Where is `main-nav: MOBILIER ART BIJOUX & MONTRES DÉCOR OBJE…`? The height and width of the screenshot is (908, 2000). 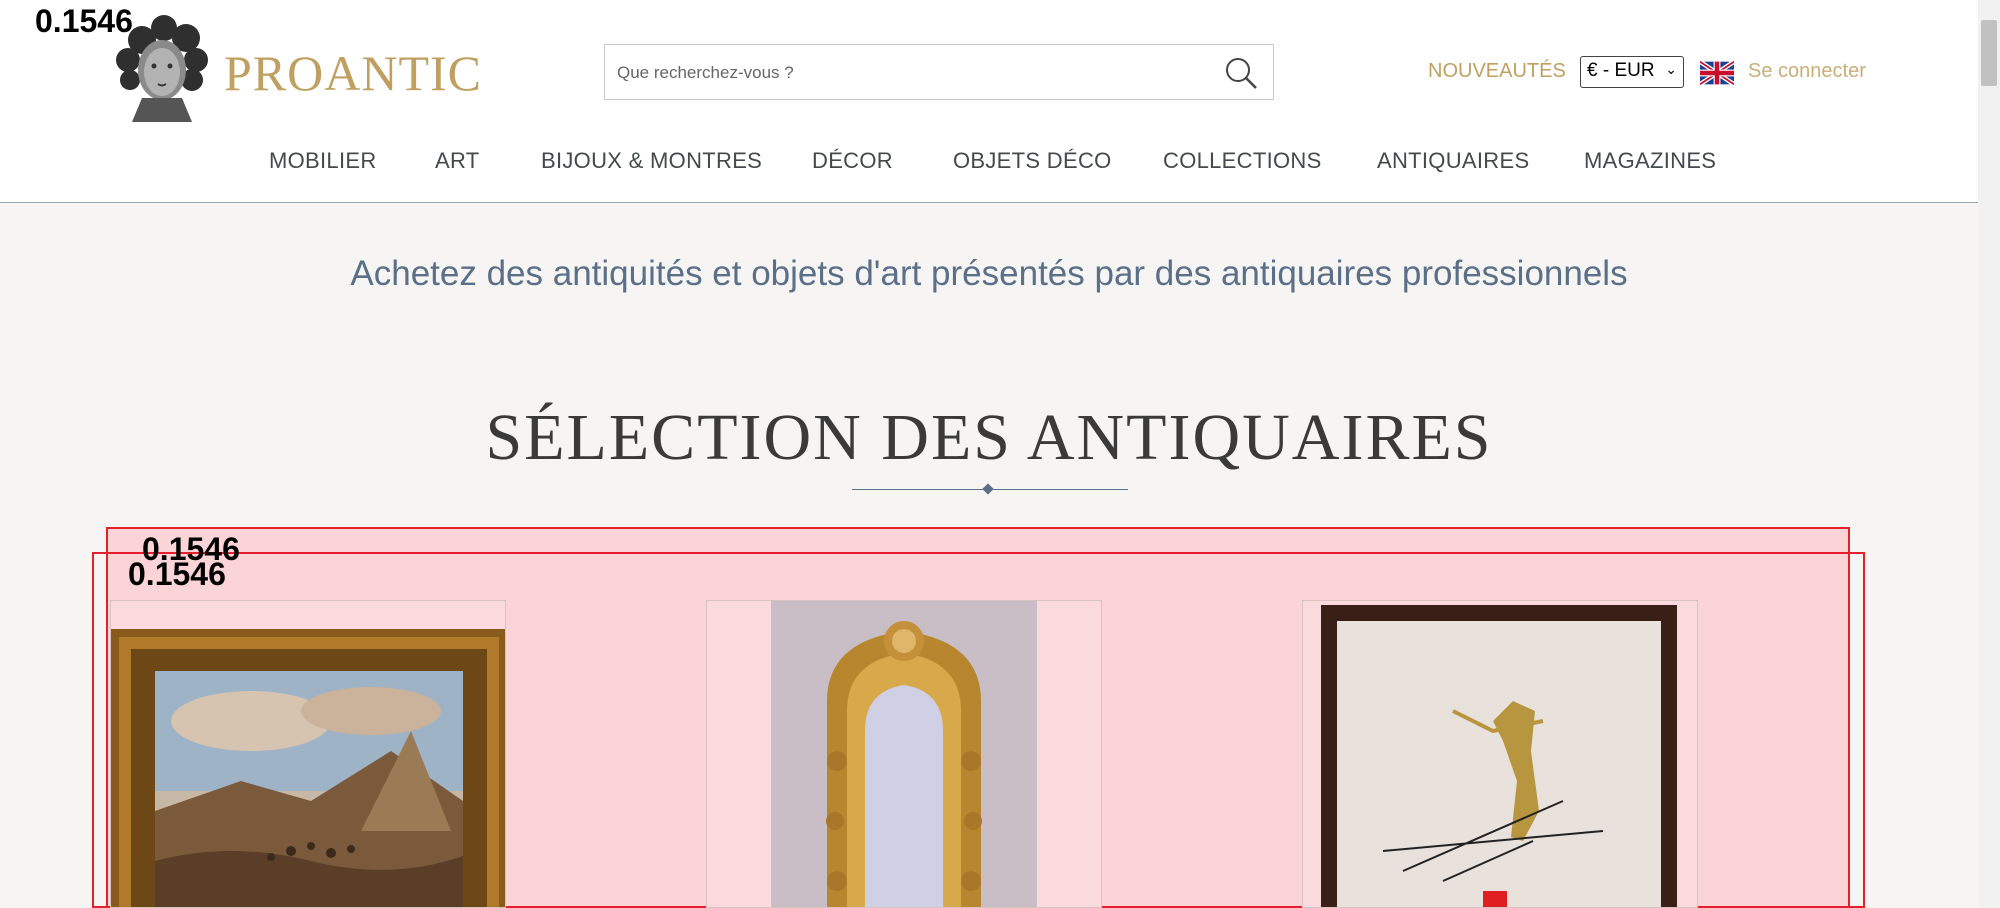 main-nav: MOBILIER ART BIJOUX & MONTRES DÉCOR OBJE… is located at coordinates (989, 163).